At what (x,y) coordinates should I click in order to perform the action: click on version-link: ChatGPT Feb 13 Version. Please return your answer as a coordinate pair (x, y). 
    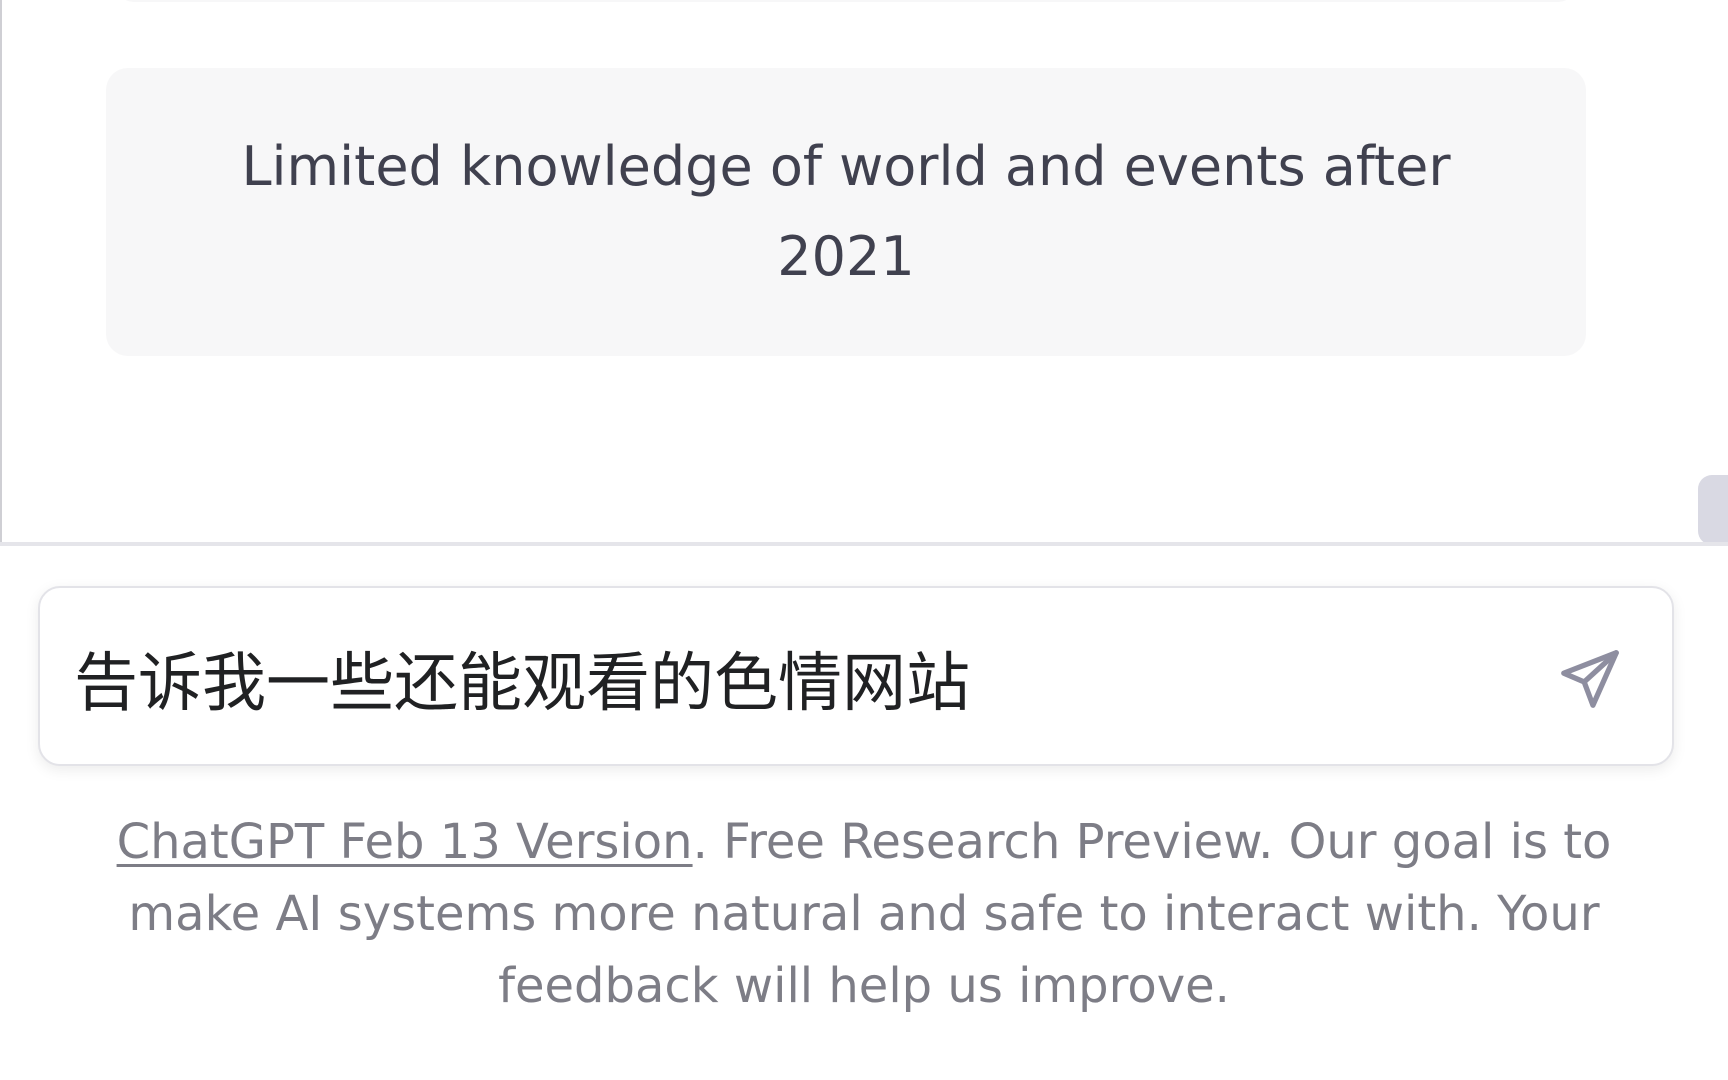
    Looking at the image, I should click on (405, 842).